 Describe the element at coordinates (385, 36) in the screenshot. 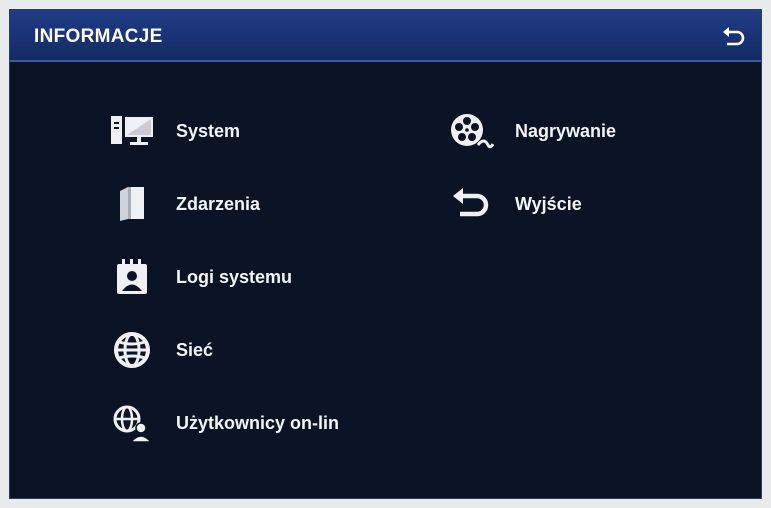

I see `title-bar: INFORMACJE` at that location.